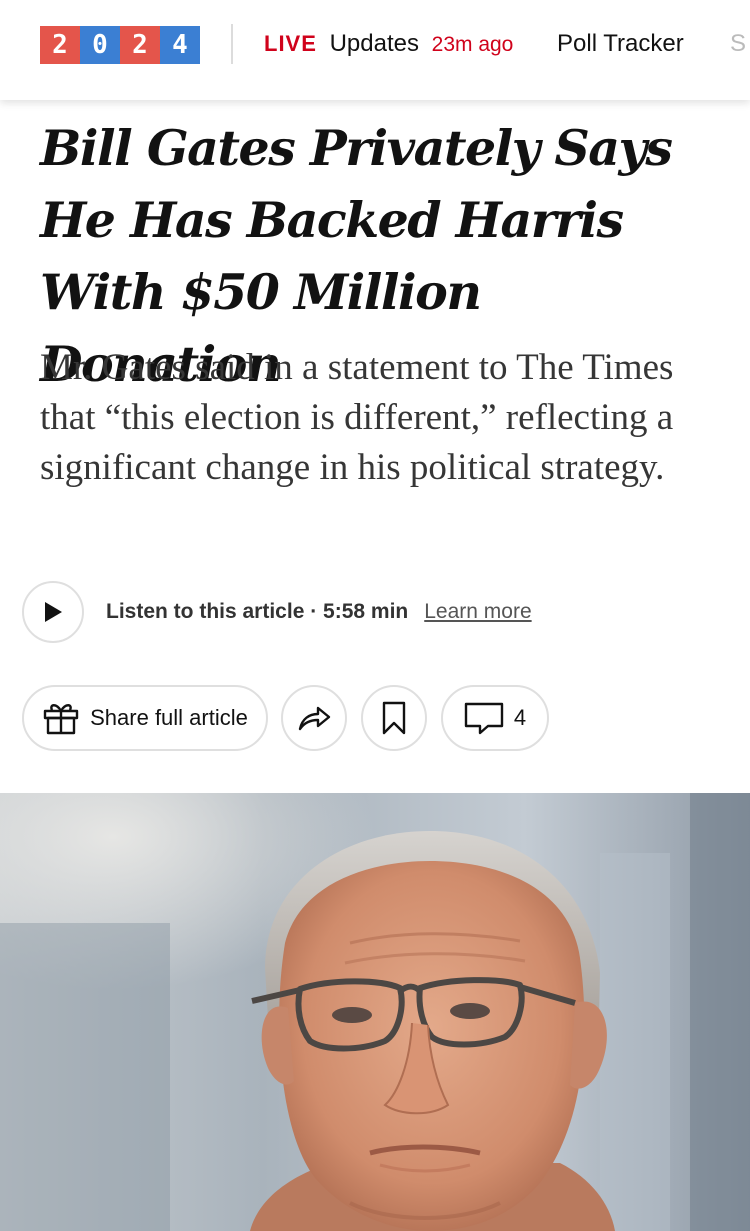  What do you see at coordinates (620, 44) in the screenshot?
I see `poll-tracker-link: Poll Tracker` at bounding box center [620, 44].